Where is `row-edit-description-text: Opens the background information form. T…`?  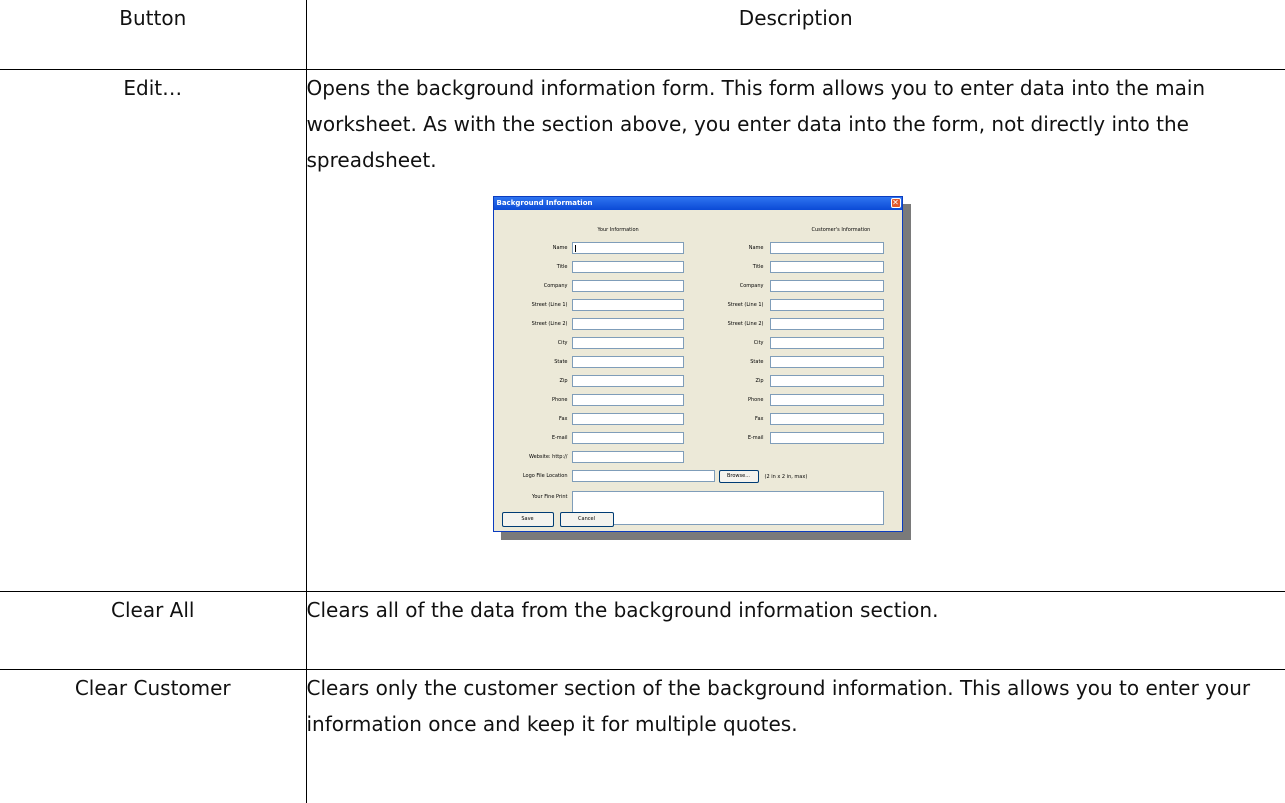
row-edit-description-text: Opens the background information form. T… is located at coordinates (756, 123).